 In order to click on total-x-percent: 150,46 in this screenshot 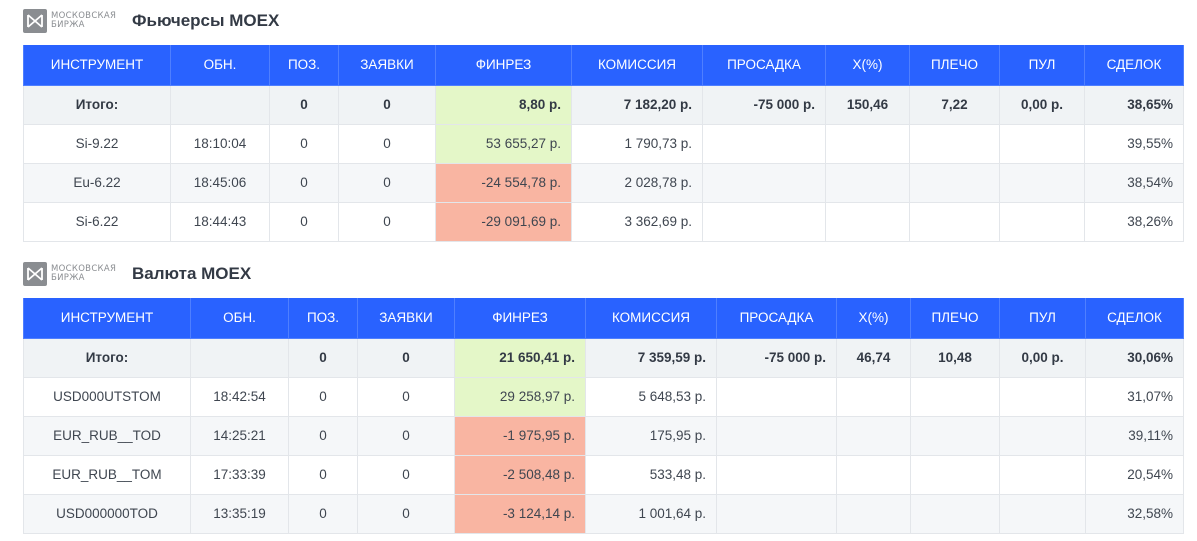, I will do `click(867, 104)`.